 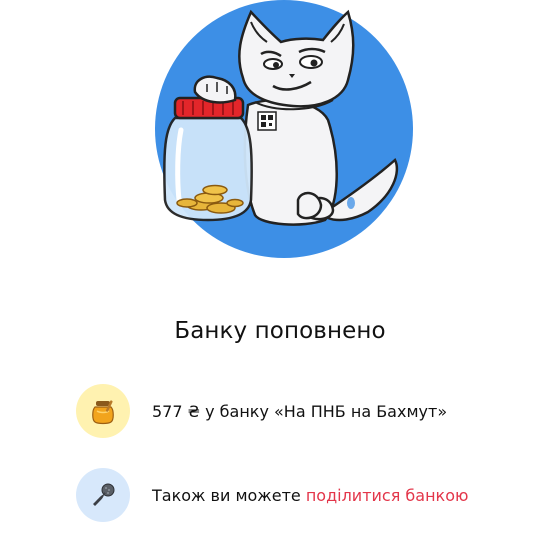 What do you see at coordinates (361, 411) in the screenshot?
I see `jar-name: «На ПНБ на Бахмут»` at bounding box center [361, 411].